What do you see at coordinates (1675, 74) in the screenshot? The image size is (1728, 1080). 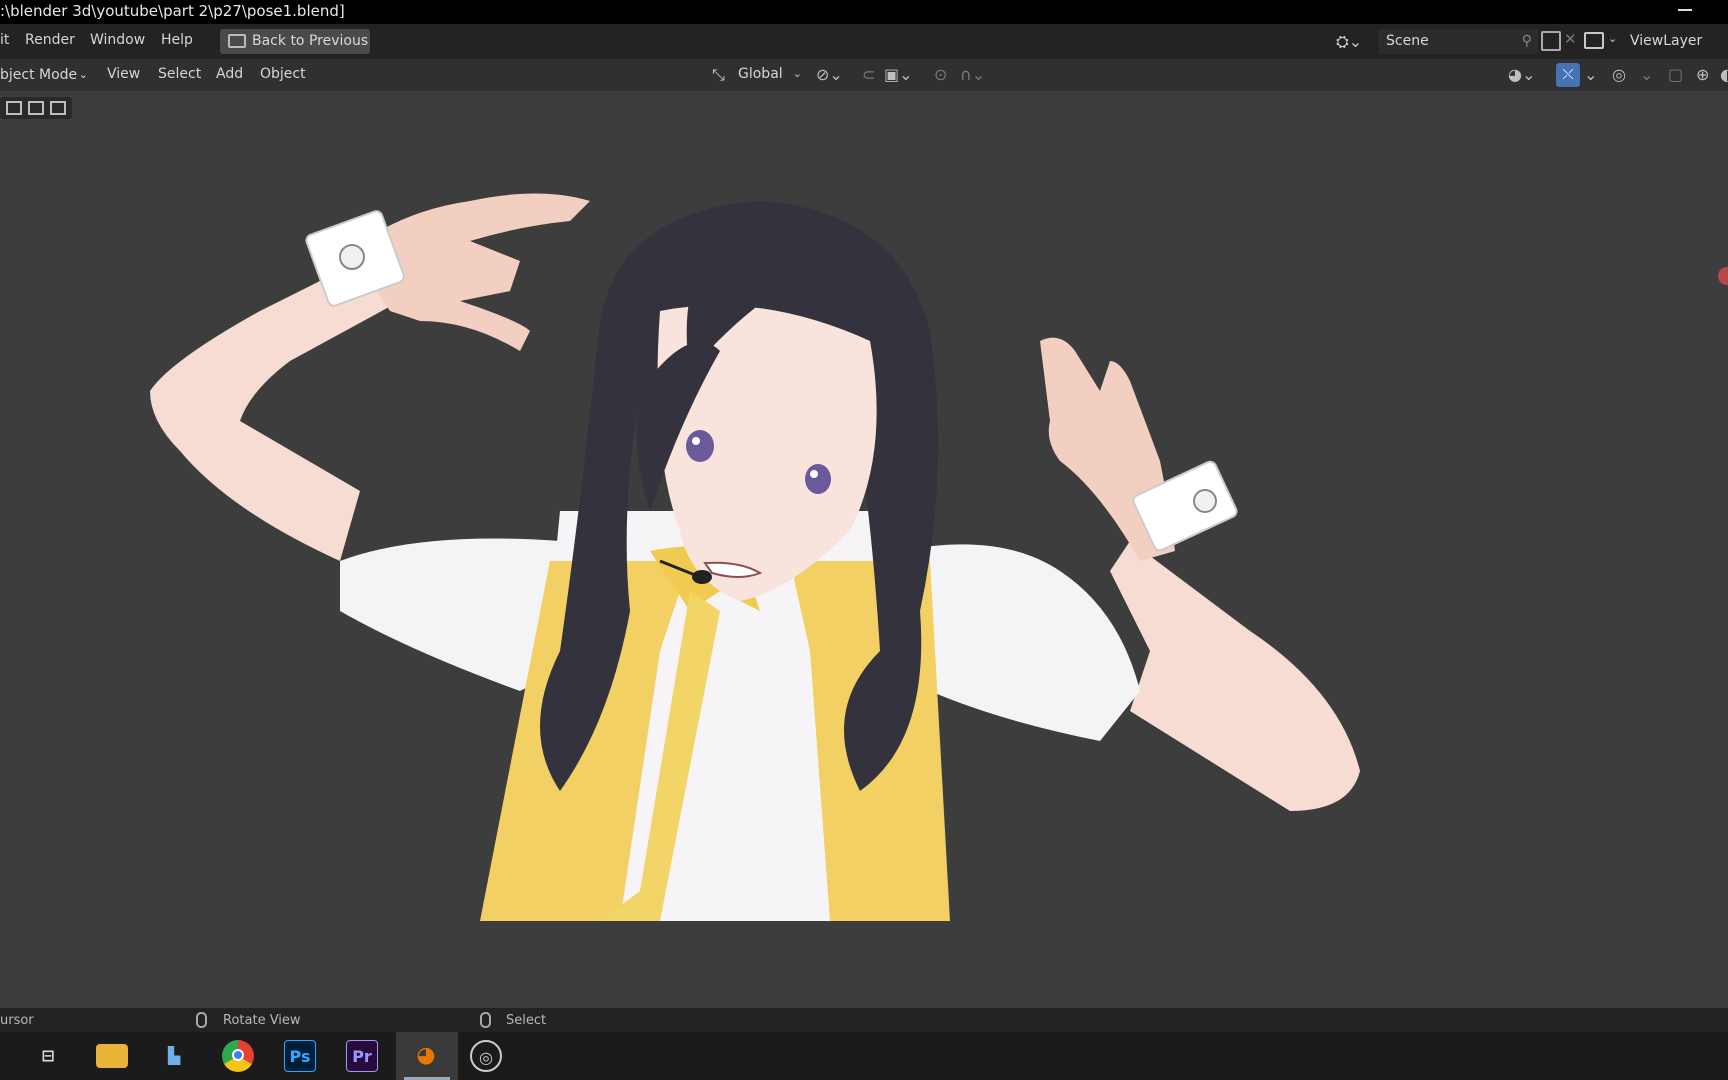 I see `xray-icon: ▢` at bounding box center [1675, 74].